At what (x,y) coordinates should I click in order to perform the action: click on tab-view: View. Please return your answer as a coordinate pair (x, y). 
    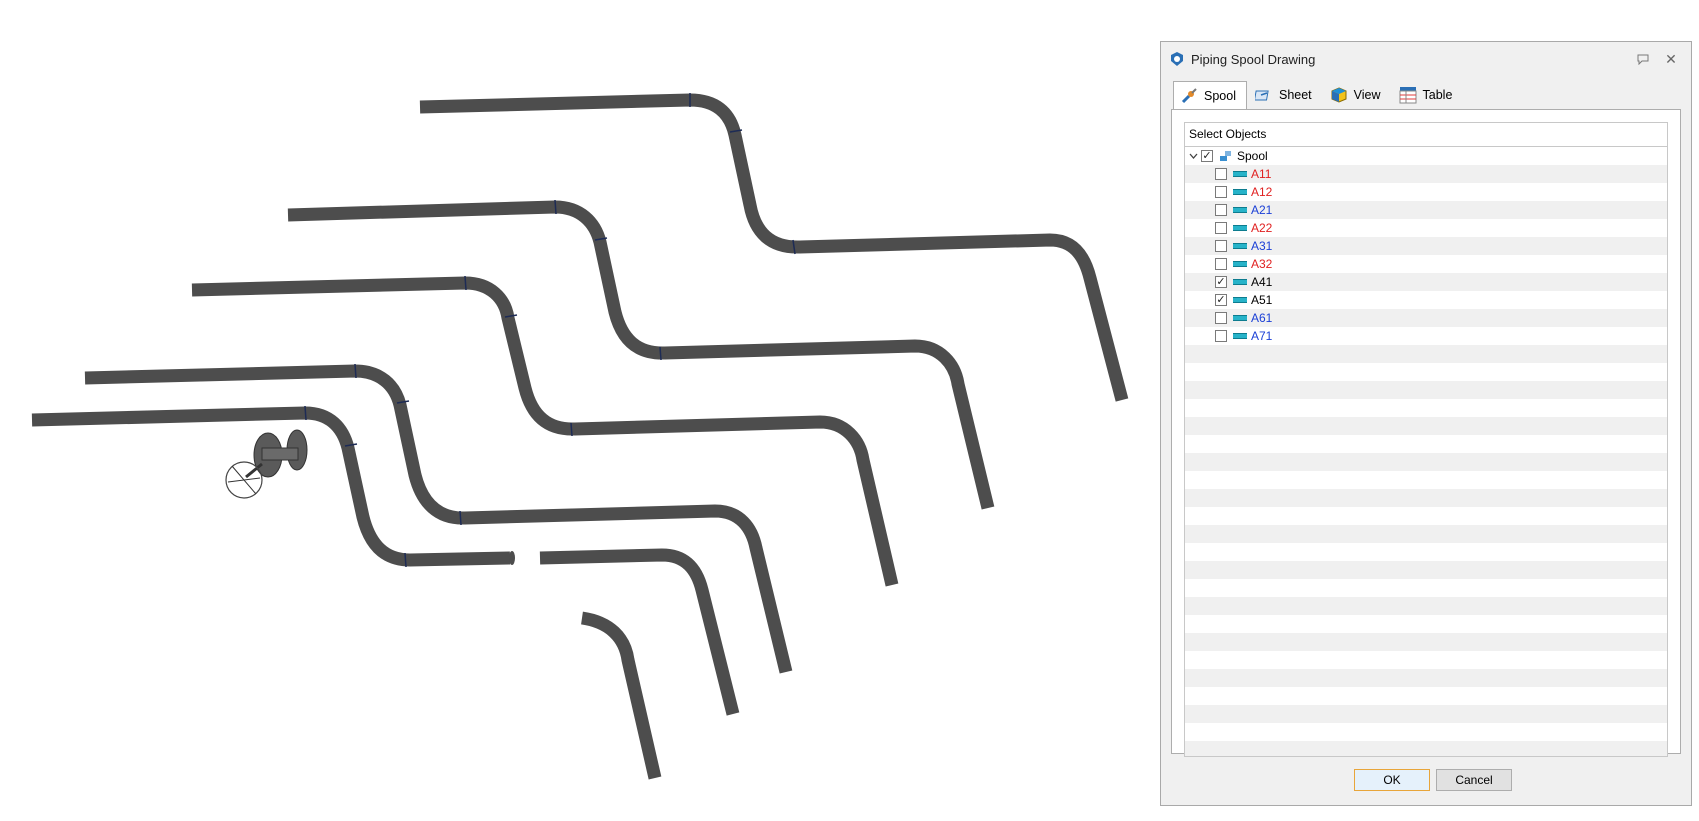
    Looking at the image, I should click on (1357, 95).